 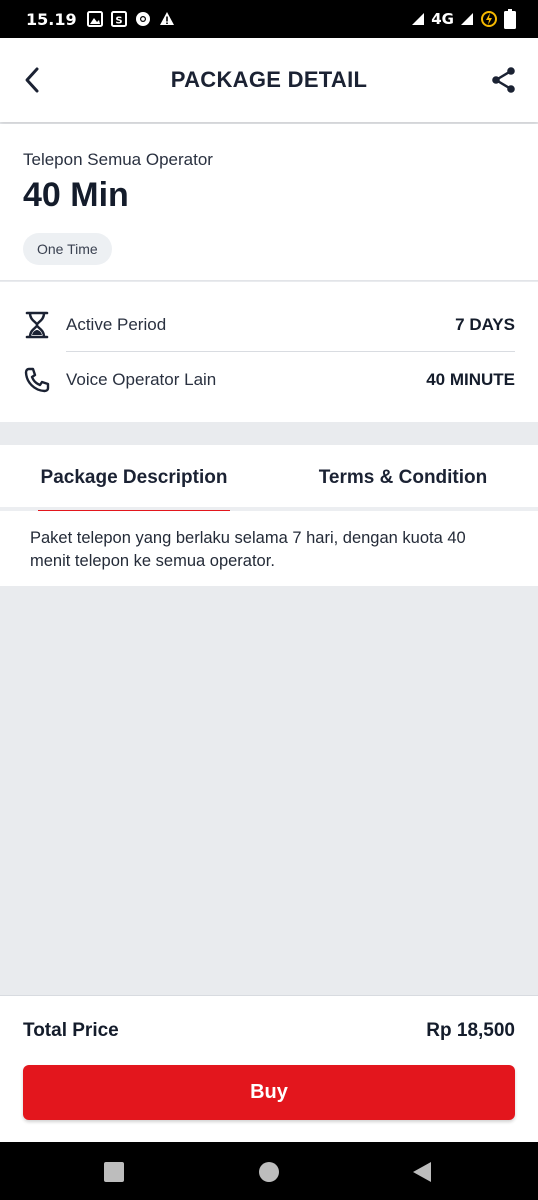 What do you see at coordinates (489, 19) in the screenshot?
I see `data-saver-icon` at bounding box center [489, 19].